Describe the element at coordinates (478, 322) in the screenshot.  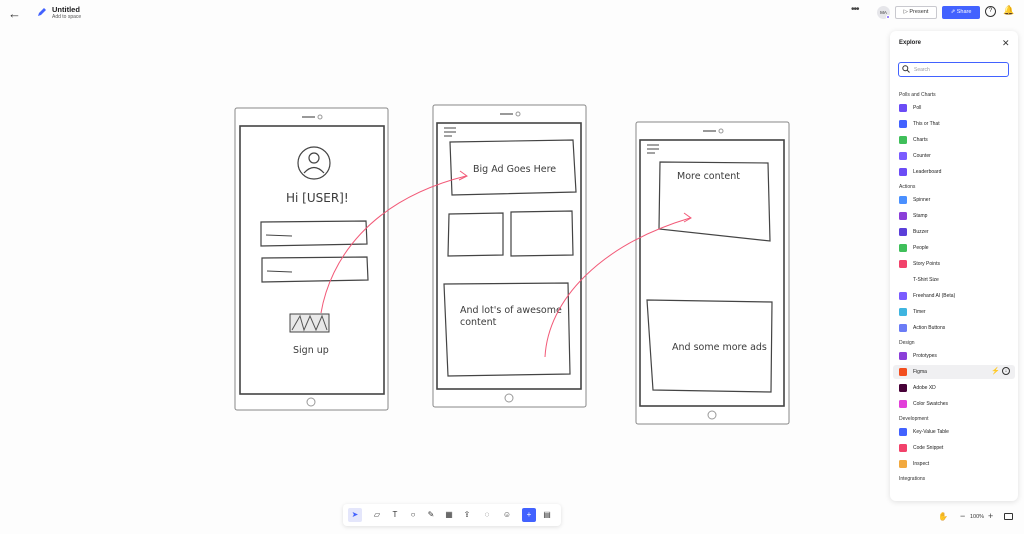
I see `content-text-line2: content` at that location.